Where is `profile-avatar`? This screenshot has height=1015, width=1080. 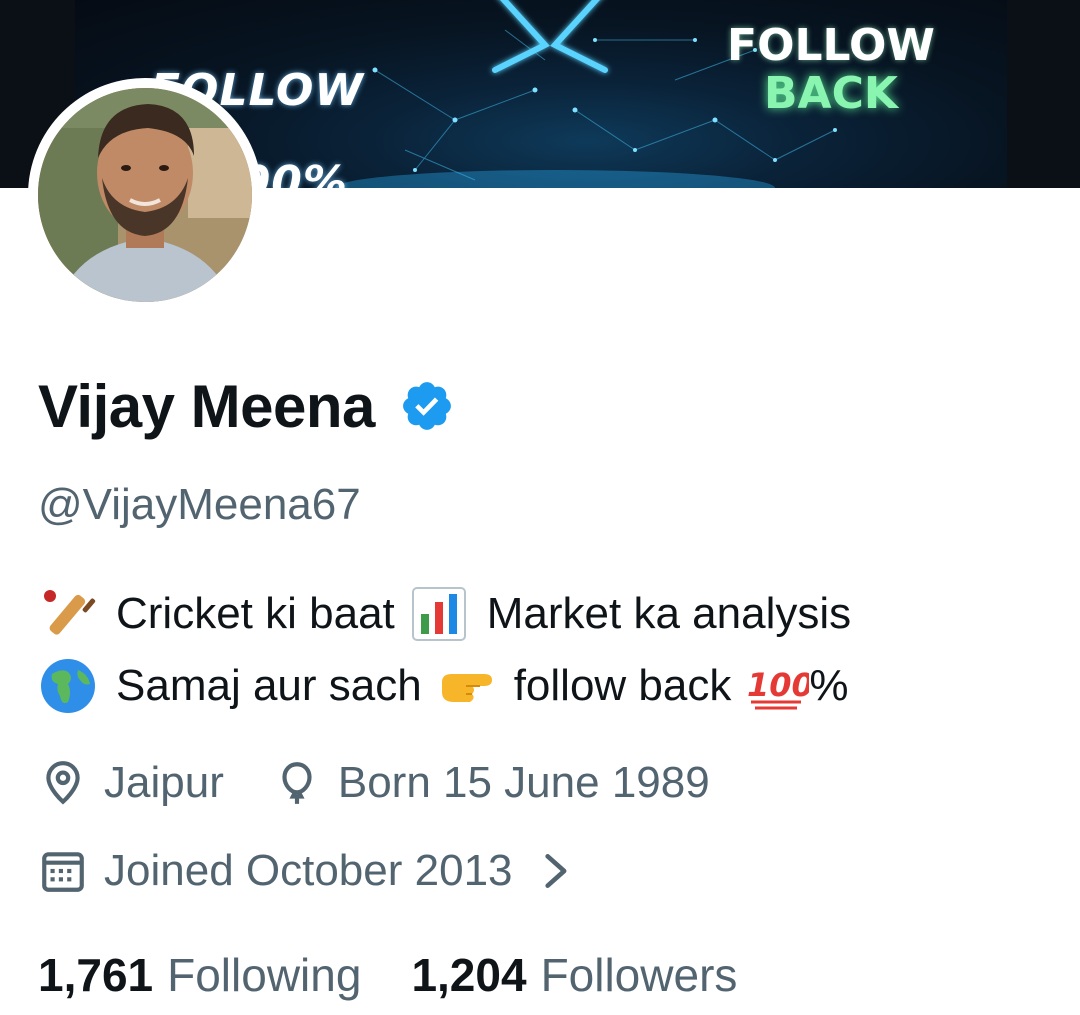 profile-avatar is located at coordinates (145, 195).